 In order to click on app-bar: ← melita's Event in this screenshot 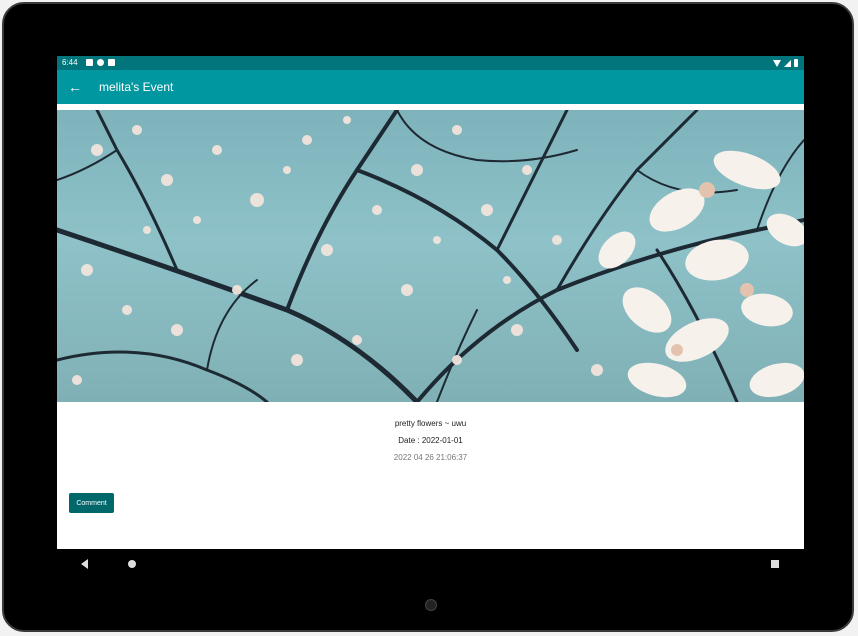, I will do `click(430, 87)`.